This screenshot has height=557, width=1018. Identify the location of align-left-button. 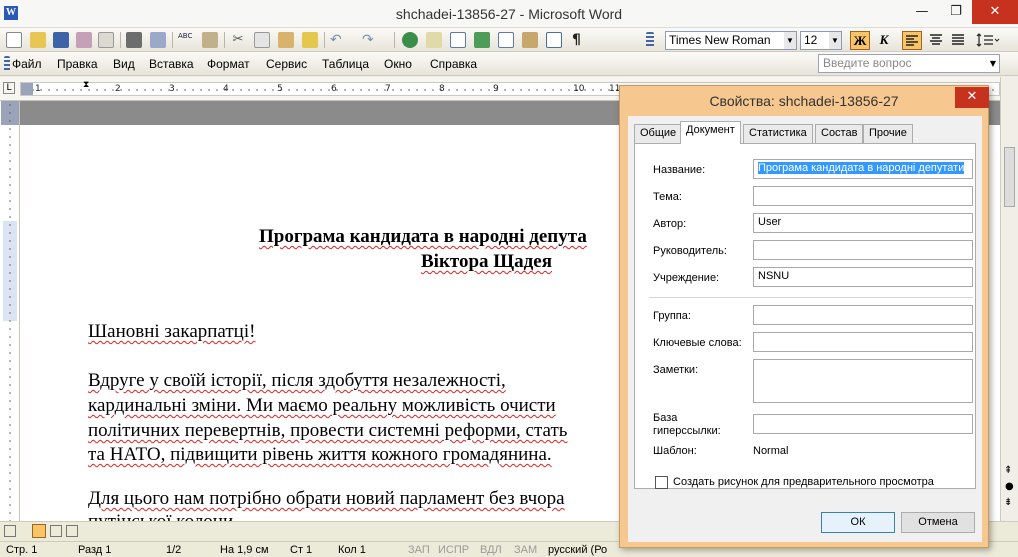
(912, 40).